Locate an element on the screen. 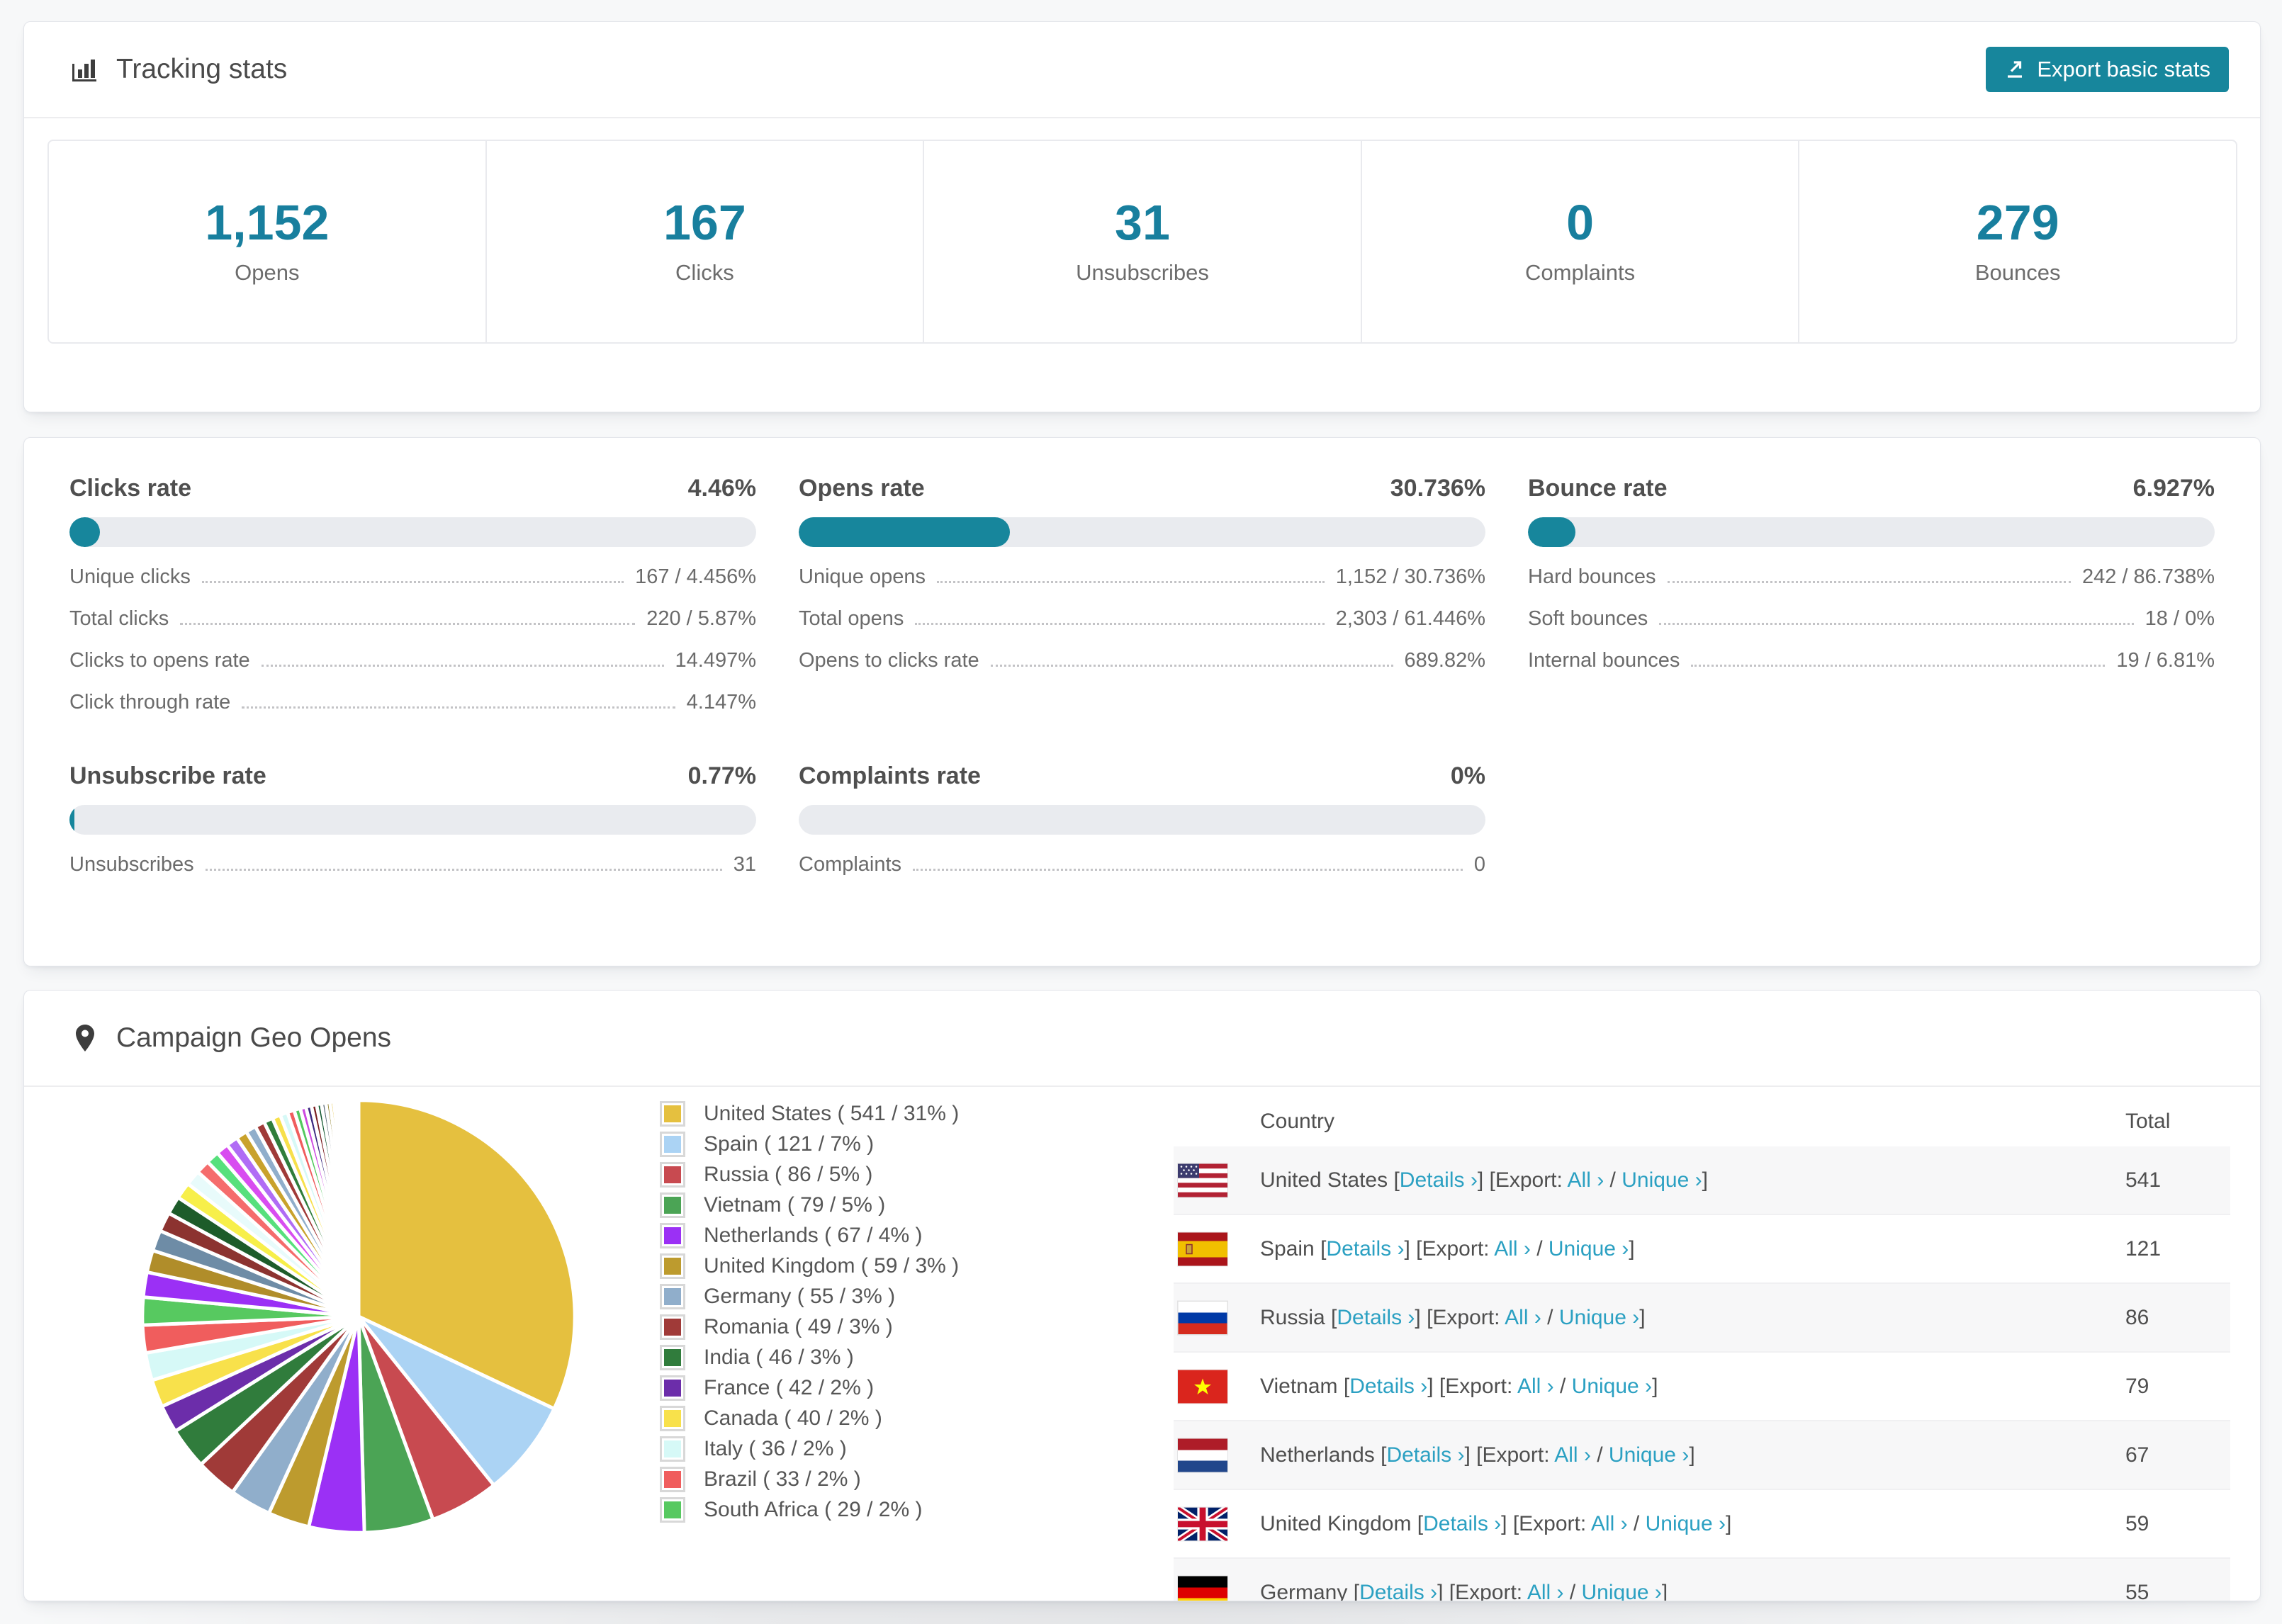  pie-slice-other is located at coordinates (358, 1208).